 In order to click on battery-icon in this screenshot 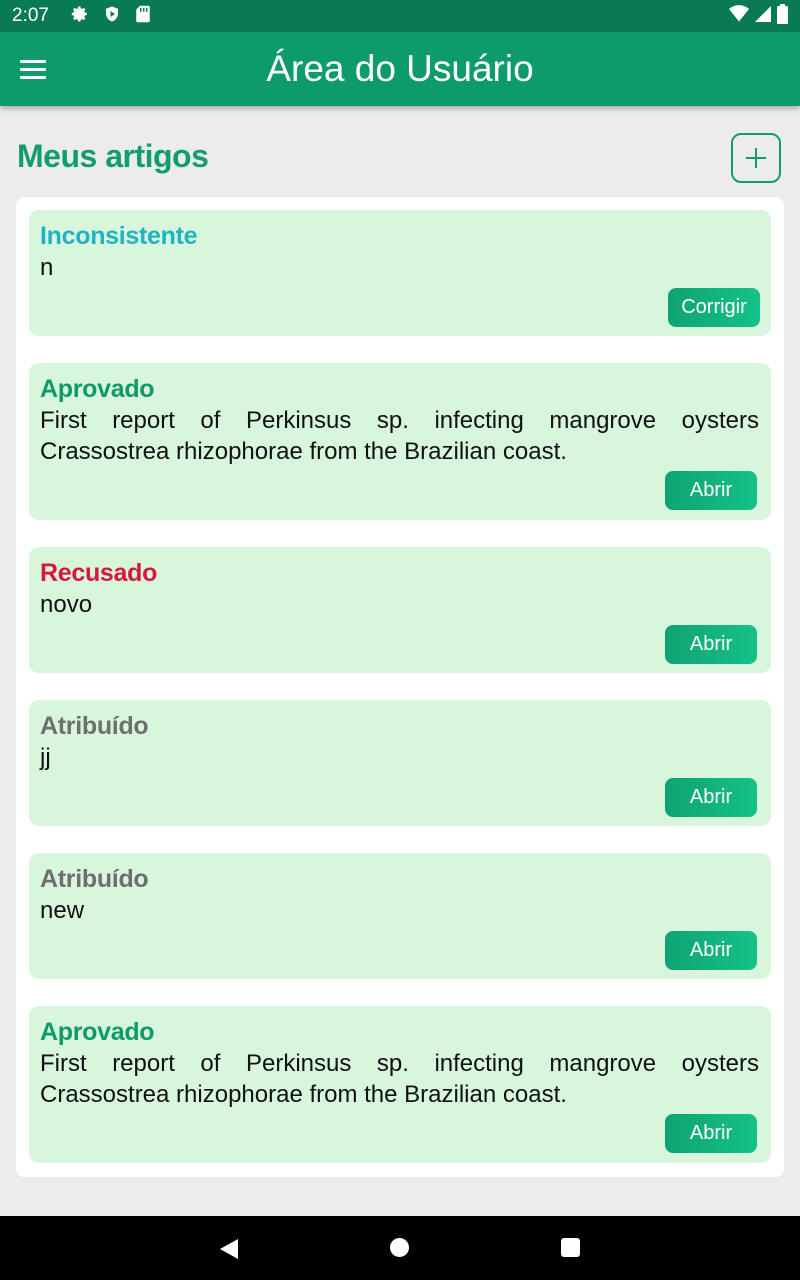, I will do `click(782, 16)`.